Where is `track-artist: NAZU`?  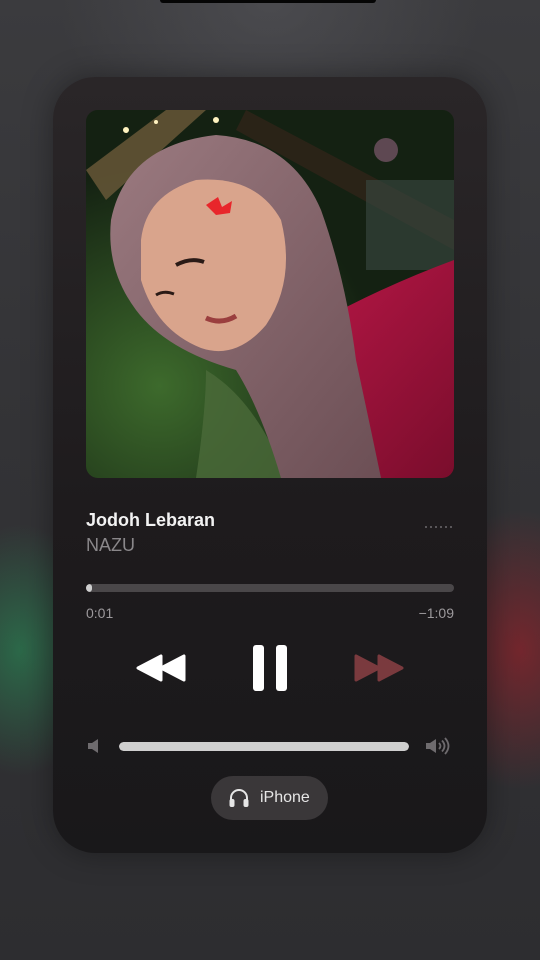 track-artist: NAZU is located at coordinates (110, 545).